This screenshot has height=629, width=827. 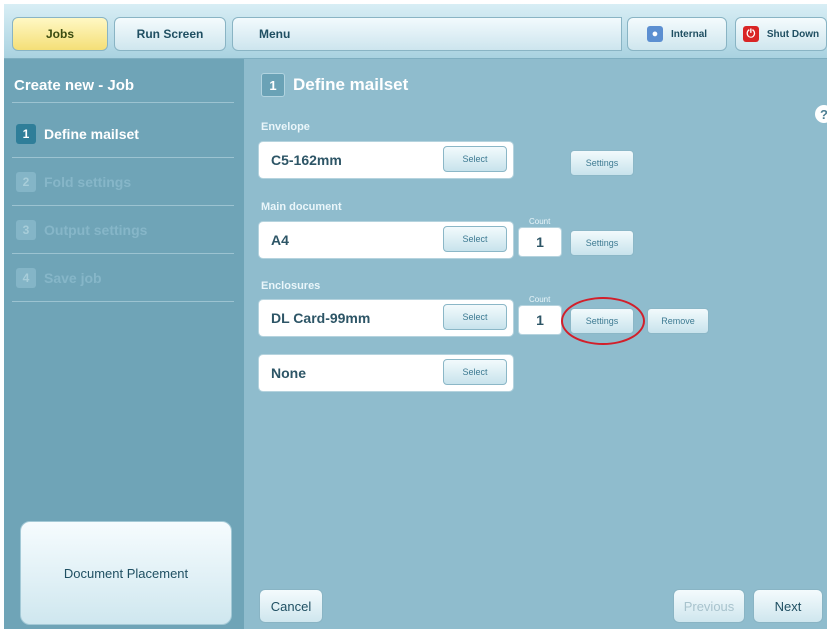 What do you see at coordinates (540, 242) in the screenshot?
I see `main-document-count: 1` at bounding box center [540, 242].